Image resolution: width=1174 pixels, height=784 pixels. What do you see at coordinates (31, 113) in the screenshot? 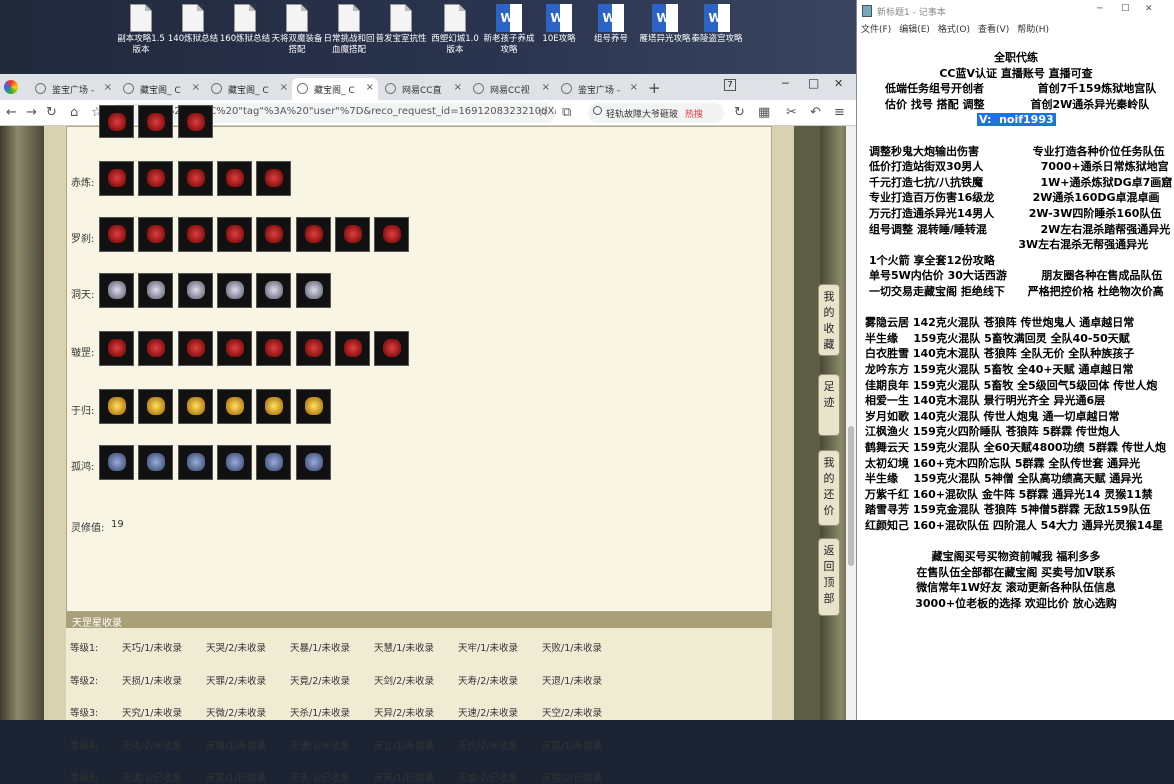
I see `forward-icon: →` at bounding box center [31, 113].